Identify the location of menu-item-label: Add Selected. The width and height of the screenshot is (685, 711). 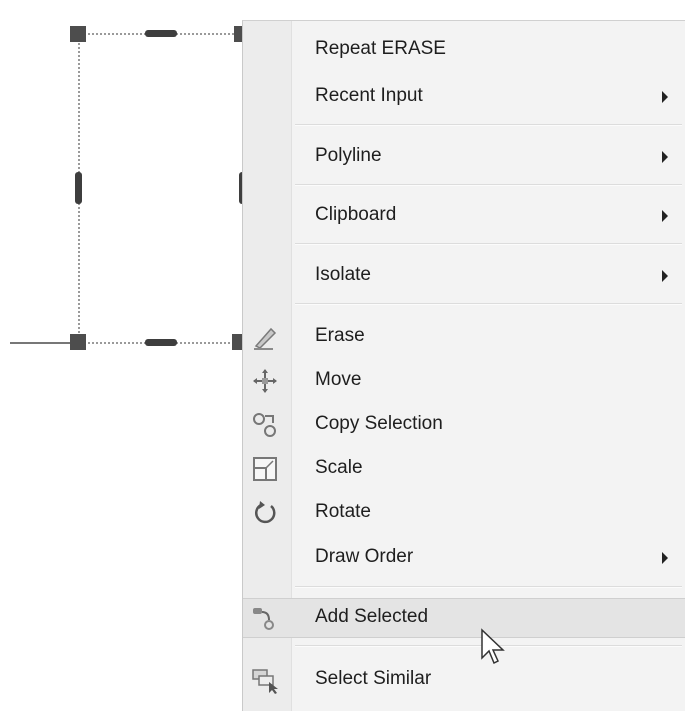
(372, 616).